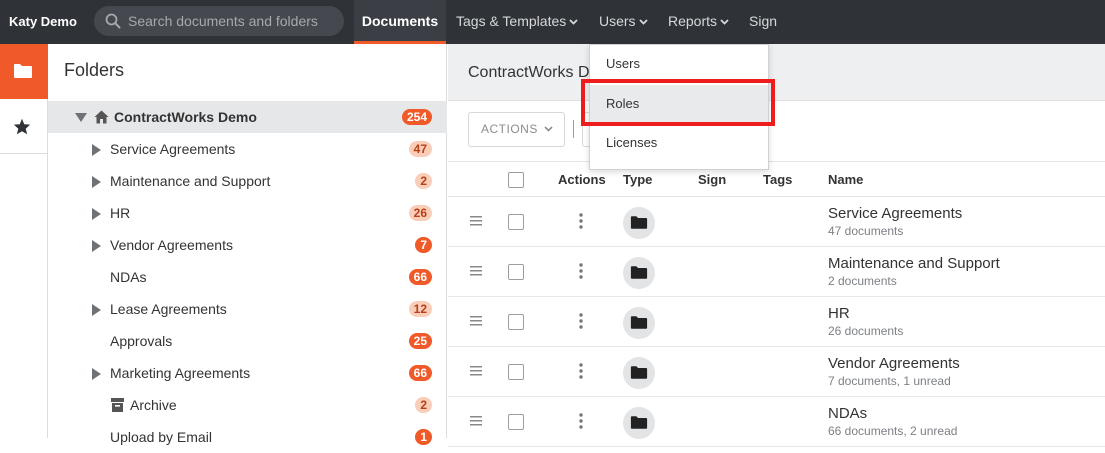 Image resolution: width=1105 pixels, height=453 pixels. What do you see at coordinates (416, 117) in the screenshot?
I see `count-badge: 254` at bounding box center [416, 117].